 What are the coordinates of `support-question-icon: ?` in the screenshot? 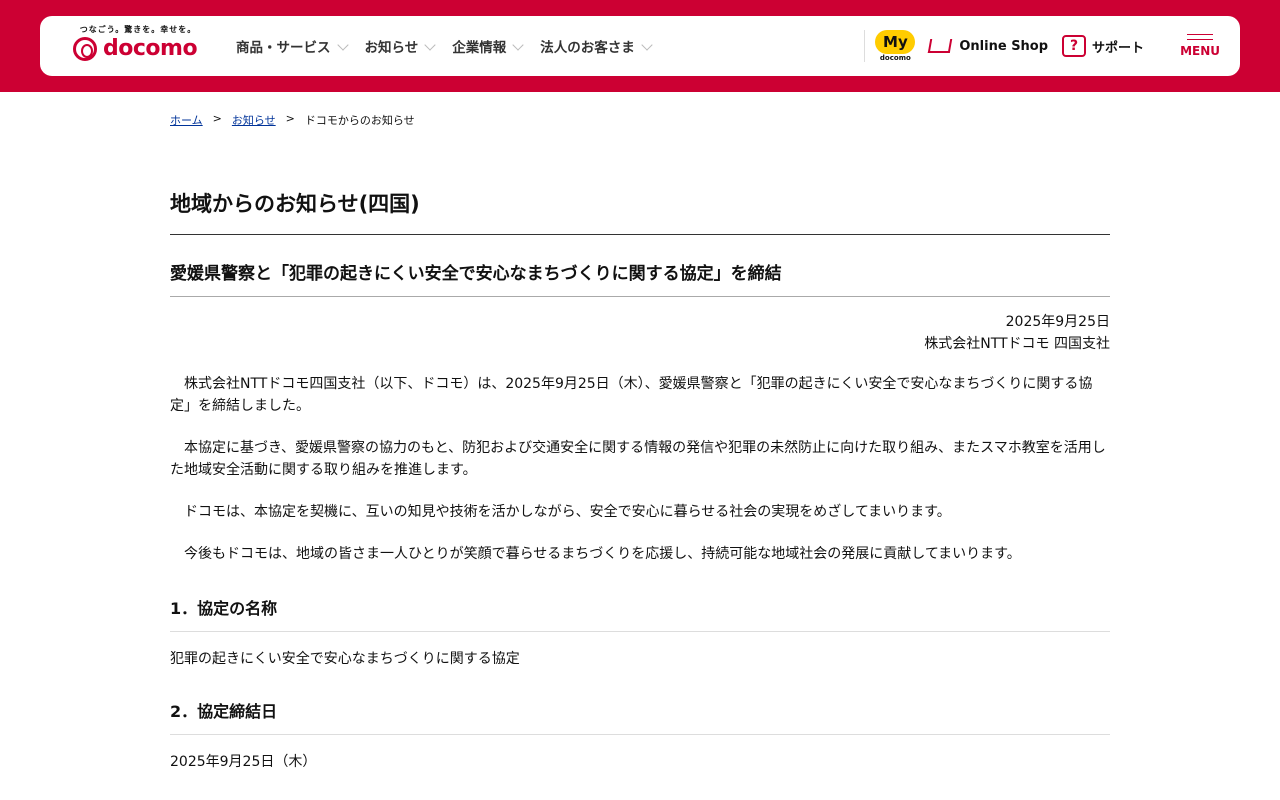 It's located at (1074, 46).